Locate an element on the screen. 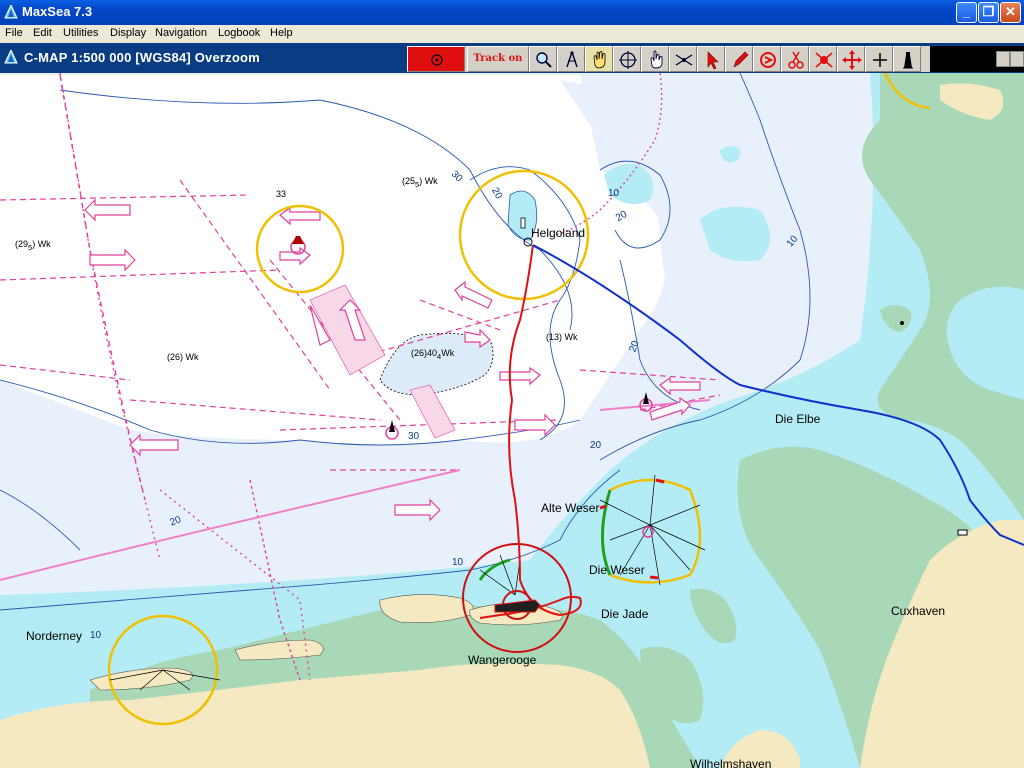 This screenshot has width=1024, height=768. zoom-icon is located at coordinates (544, 60).